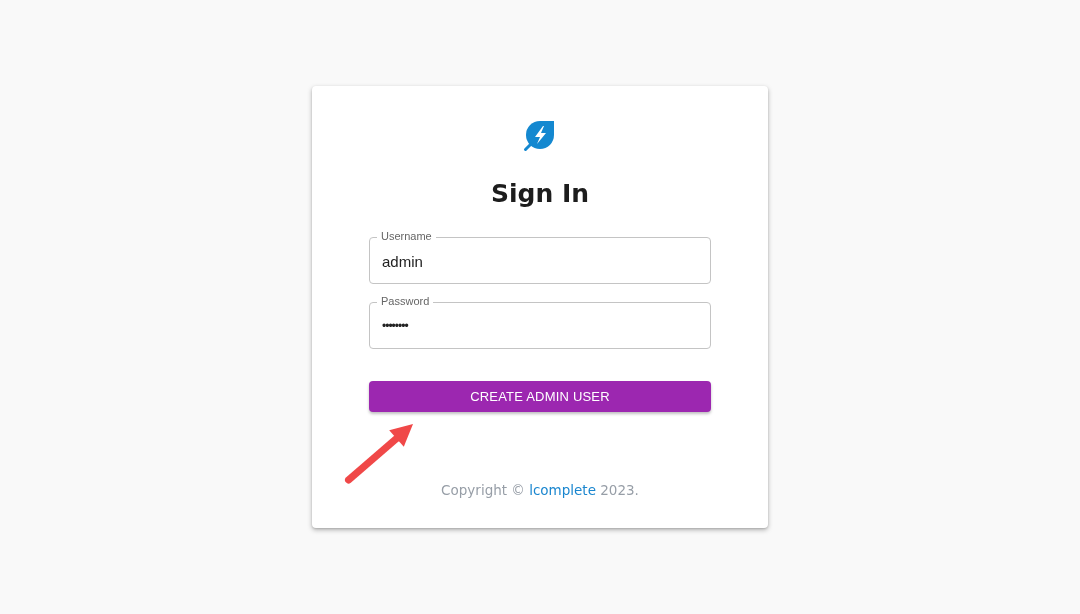 The width and height of the screenshot is (1080, 614). What do you see at coordinates (540, 194) in the screenshot?
I see `page-title: Sign In` at bounding box center [540, 194].